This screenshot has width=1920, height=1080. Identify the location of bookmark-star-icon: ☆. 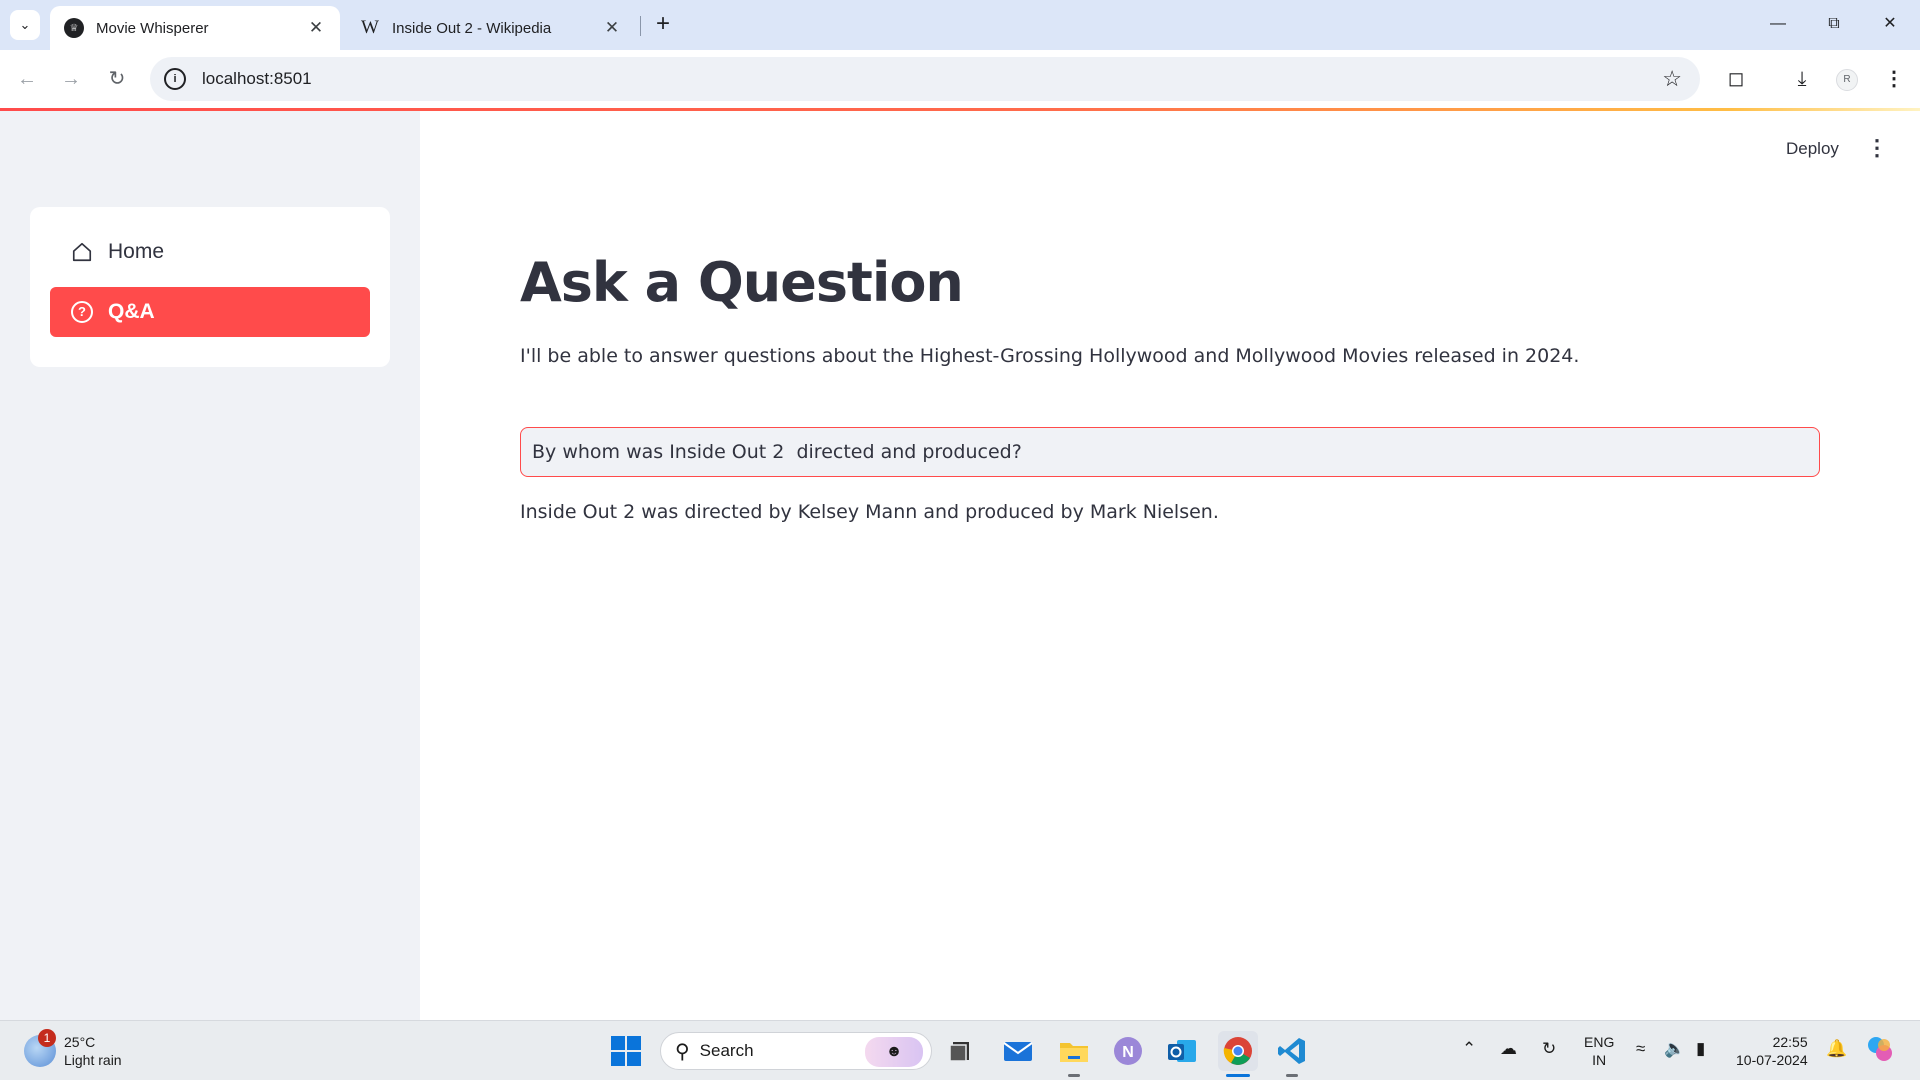
(1672, 79).